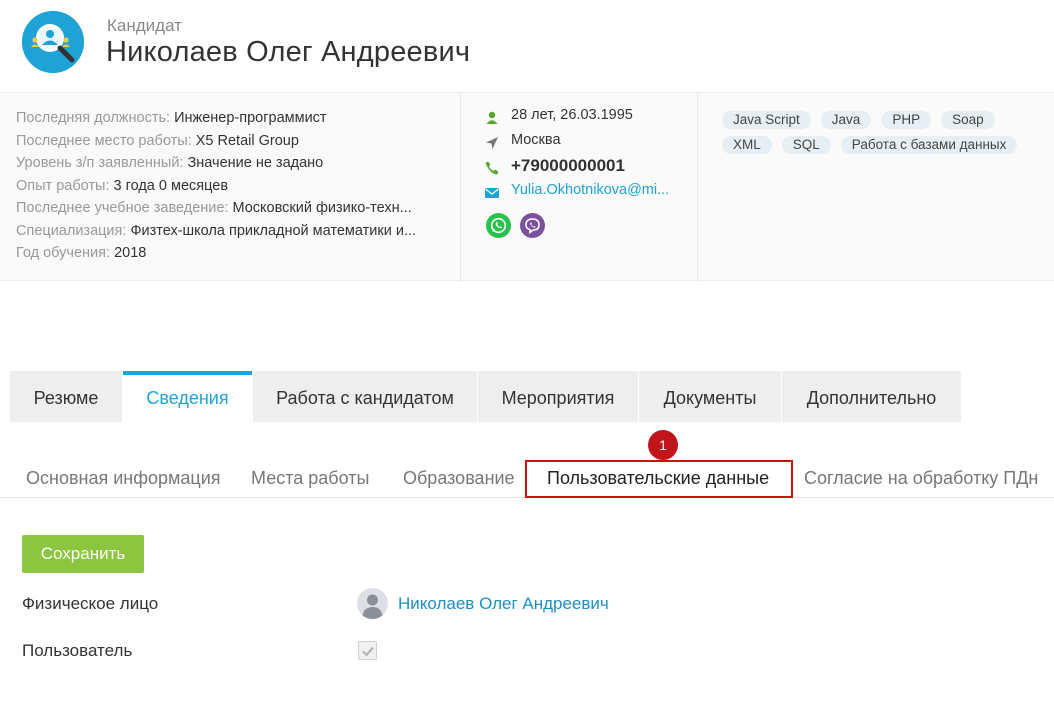 This screenshot has width=1054, height=706. What do you see at coordinates (968, 120) in the screenshot?
I see `skill-tag: Soap` at bounding box center [968, 120].